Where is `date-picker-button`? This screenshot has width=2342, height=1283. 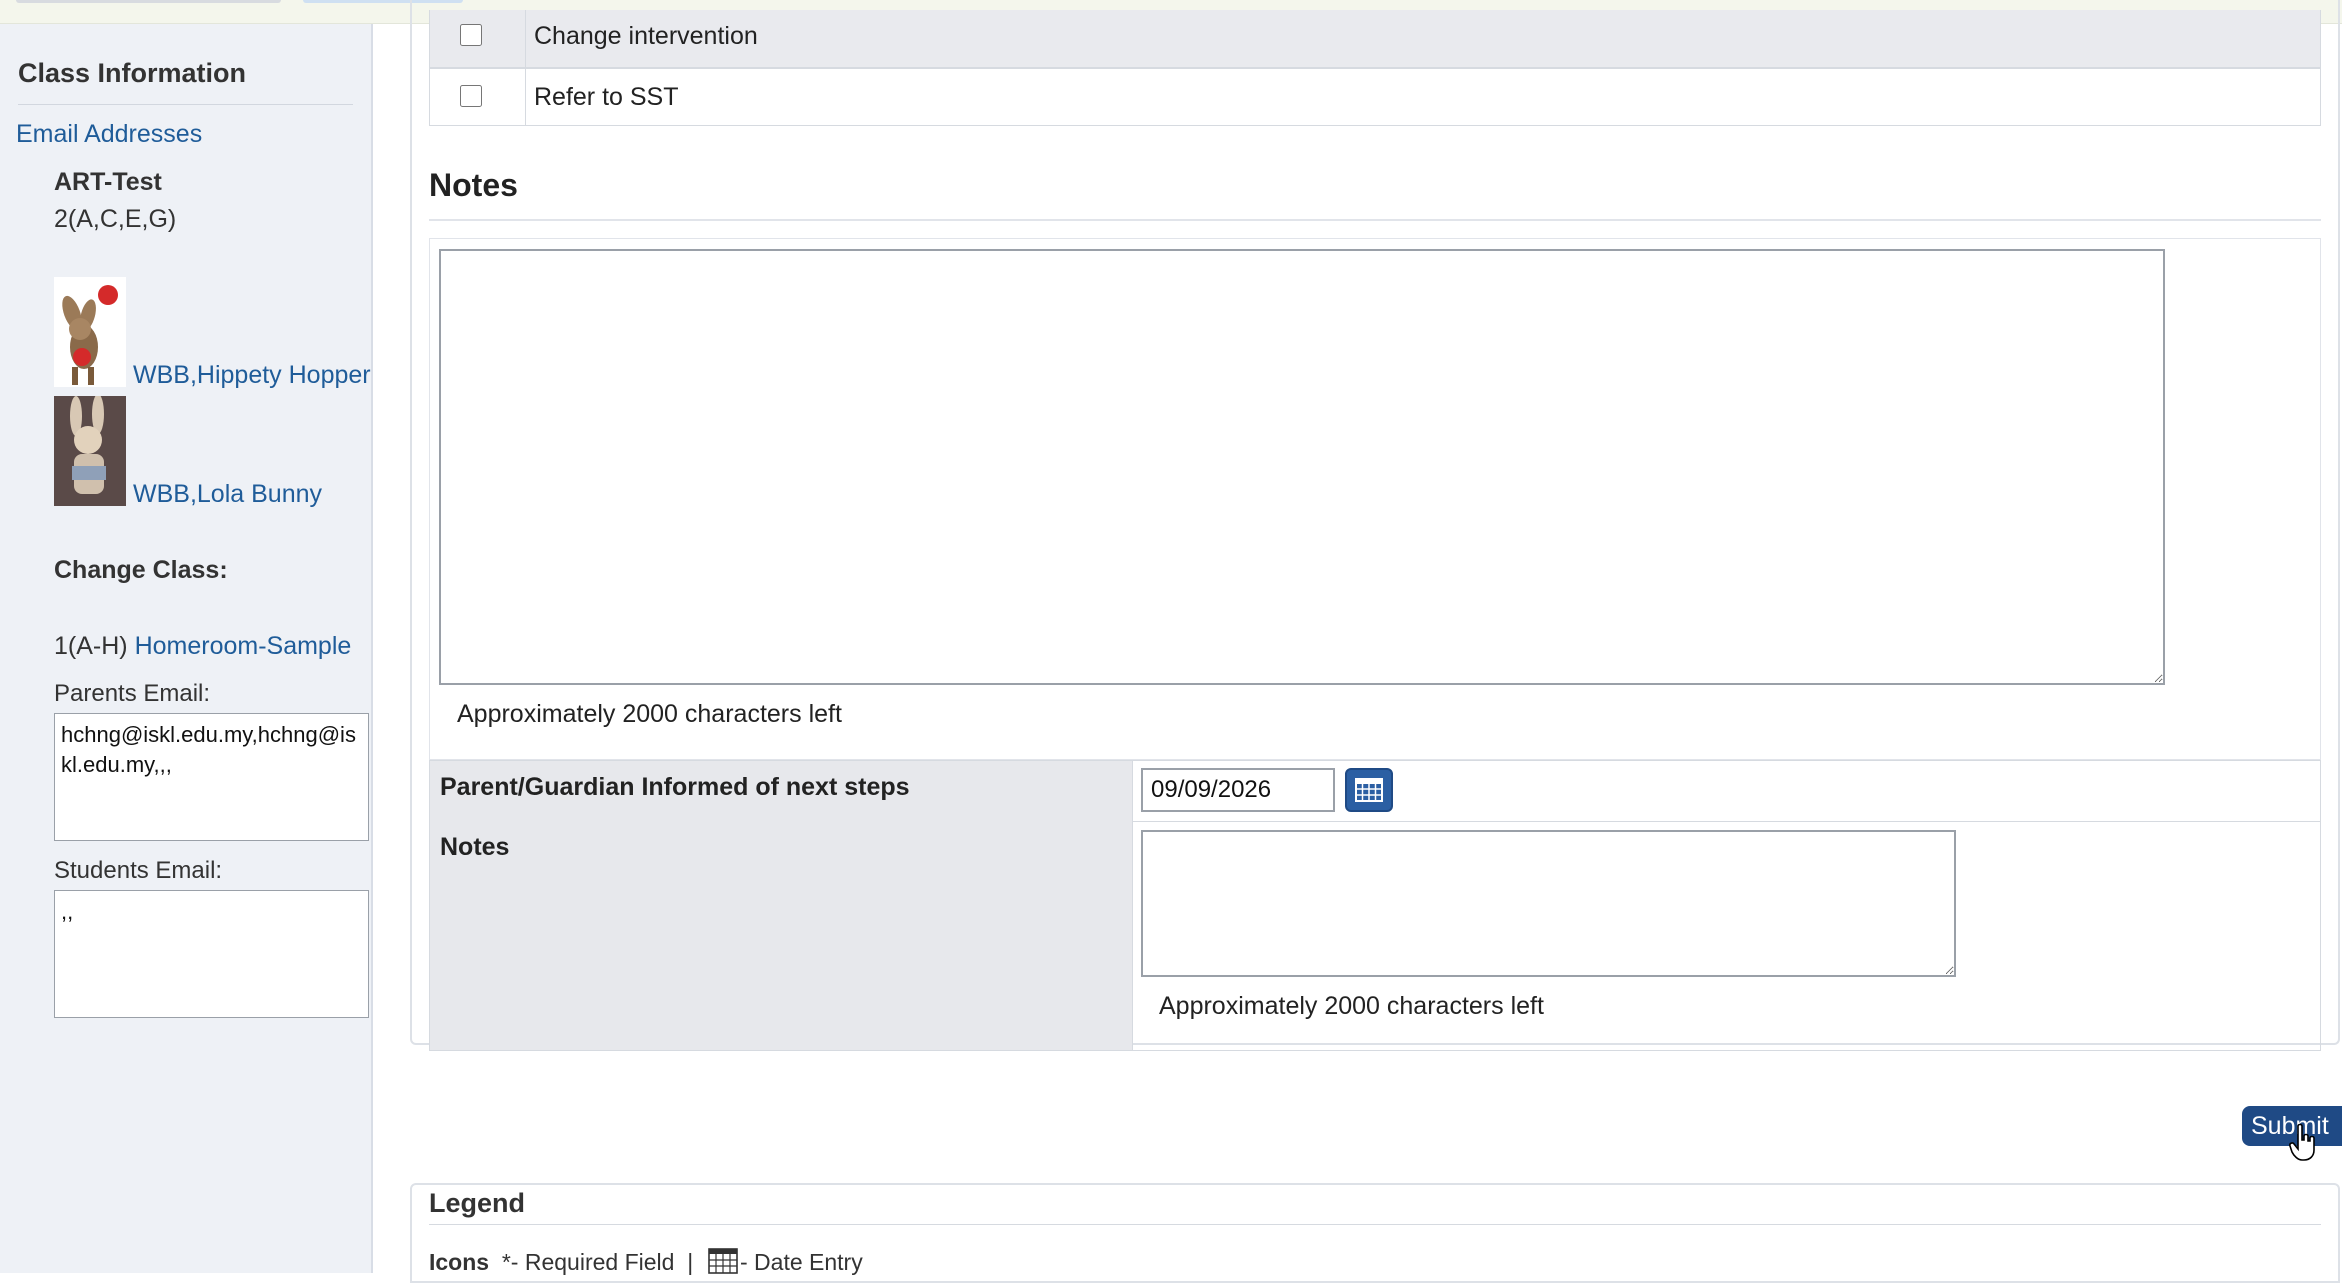 date-picker-button is located at coordinates (1369, 790).